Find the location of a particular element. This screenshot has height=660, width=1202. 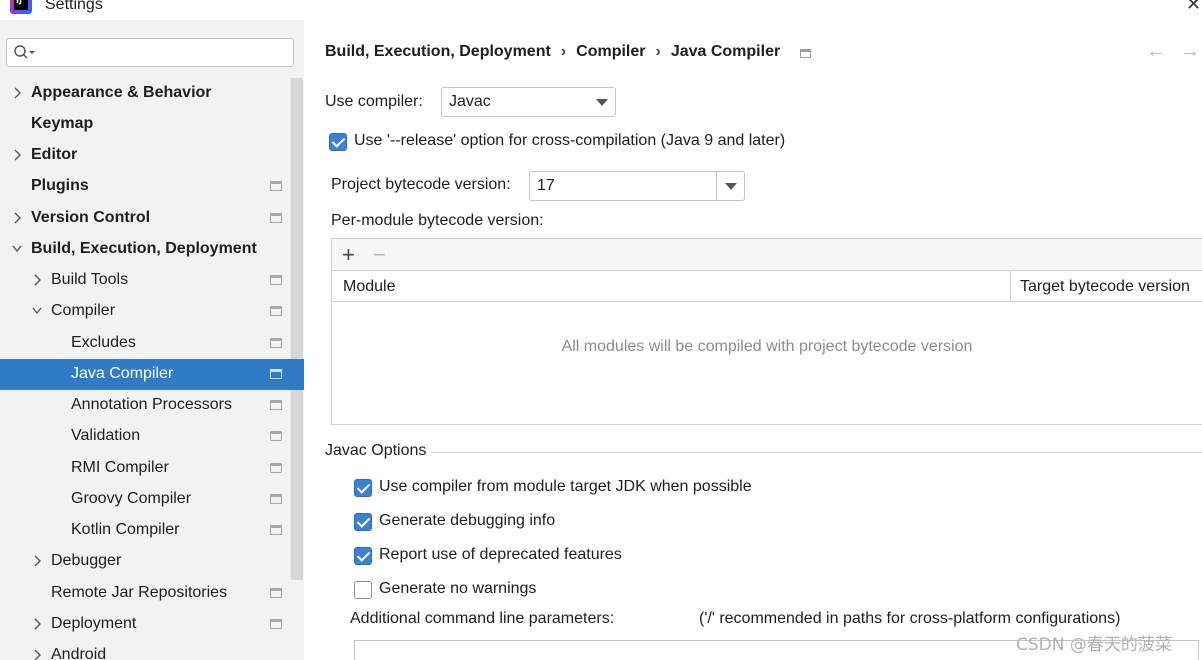

no-warnings-checkbox is located at coordinates (363, 590).